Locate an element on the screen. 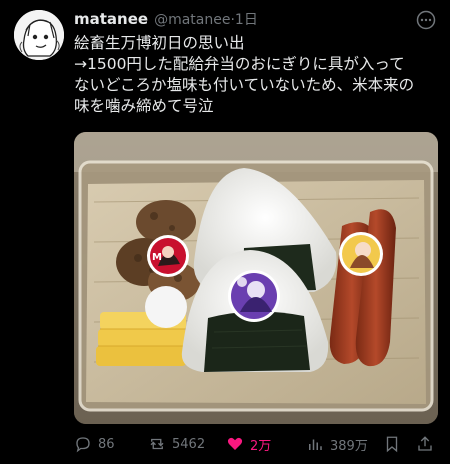 The image size is (450, 464). svg-text: M is located at coordinates (157, 257).